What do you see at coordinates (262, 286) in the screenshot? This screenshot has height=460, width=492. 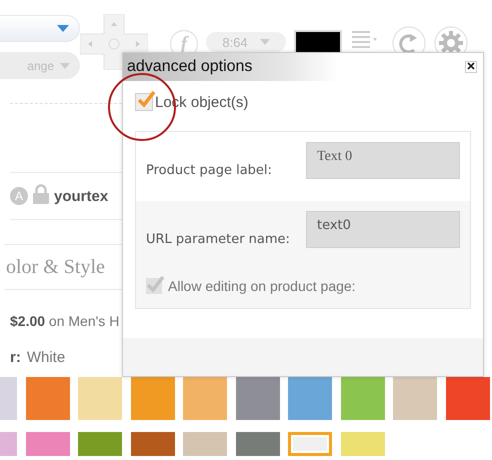 I see `allow-editing-label: Allow editing on product page:` at bounding box center [262, 286].